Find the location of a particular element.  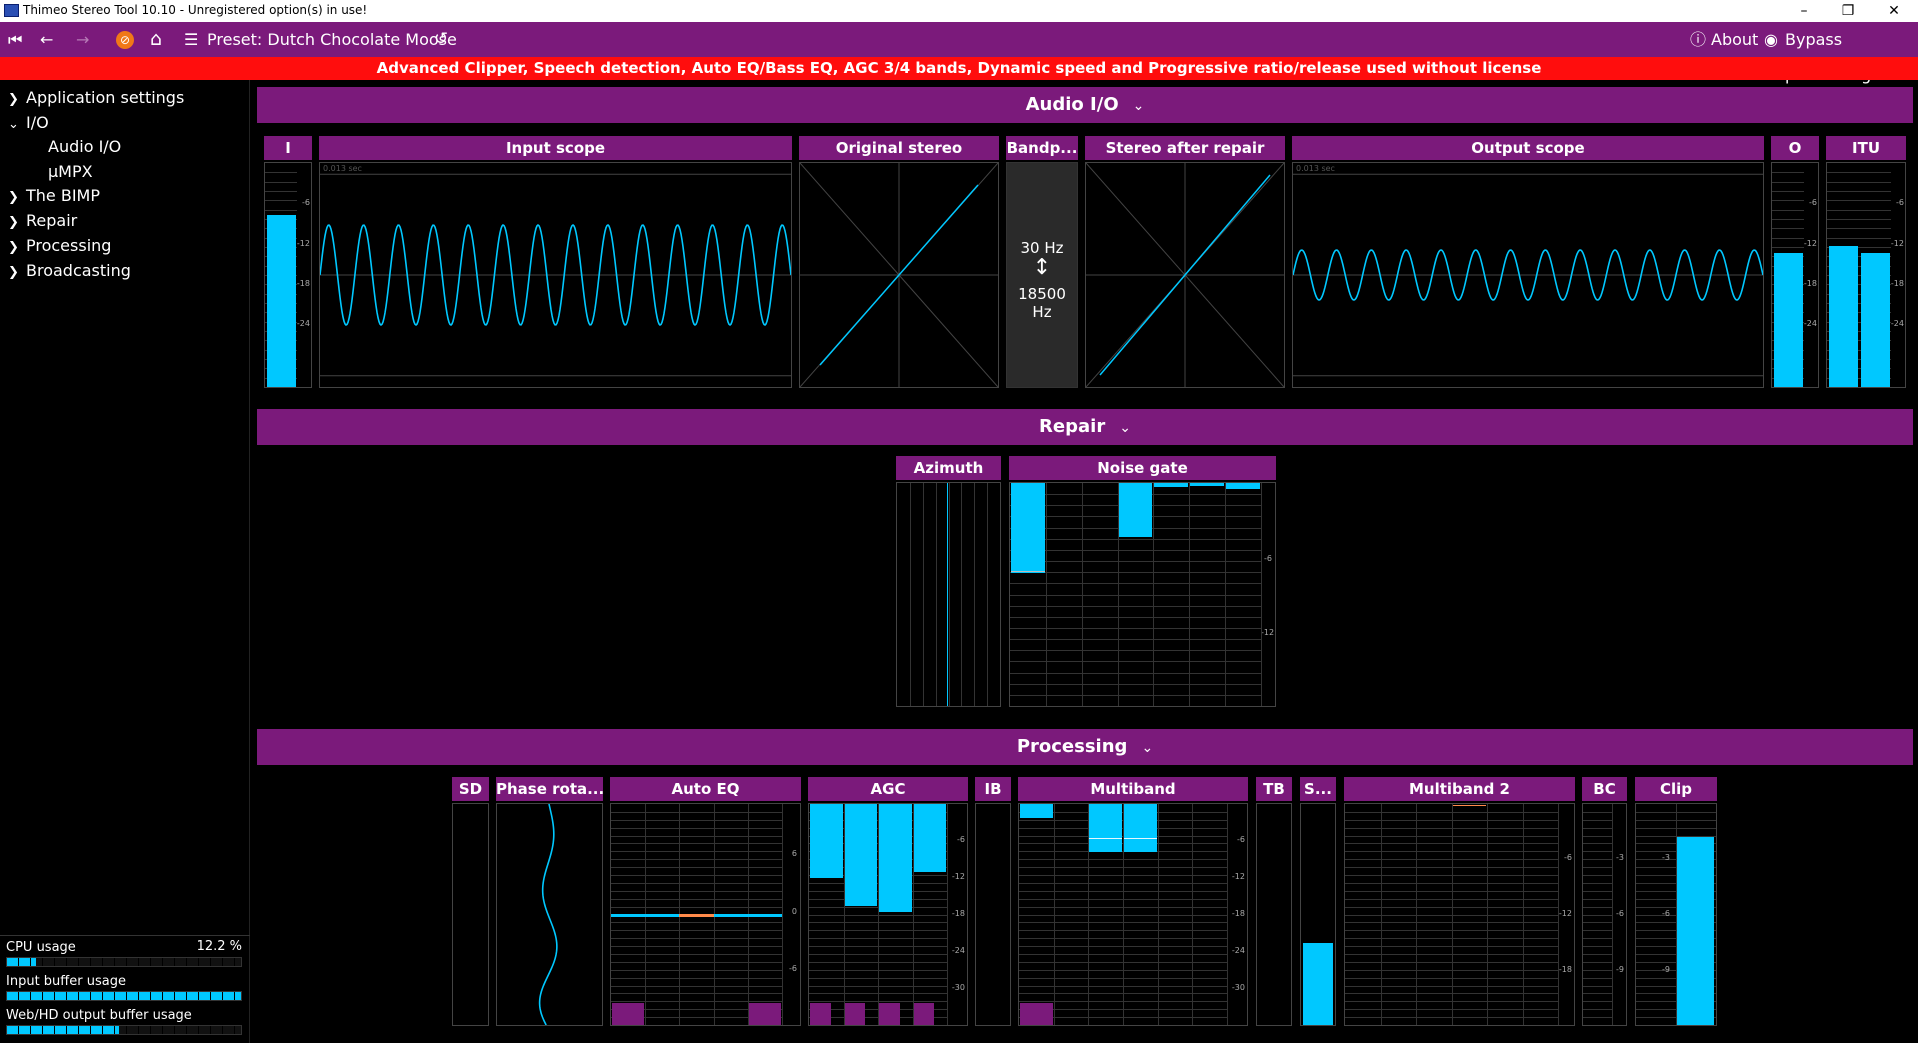

tb-panel: TB is located at coordinates (1274, 901).